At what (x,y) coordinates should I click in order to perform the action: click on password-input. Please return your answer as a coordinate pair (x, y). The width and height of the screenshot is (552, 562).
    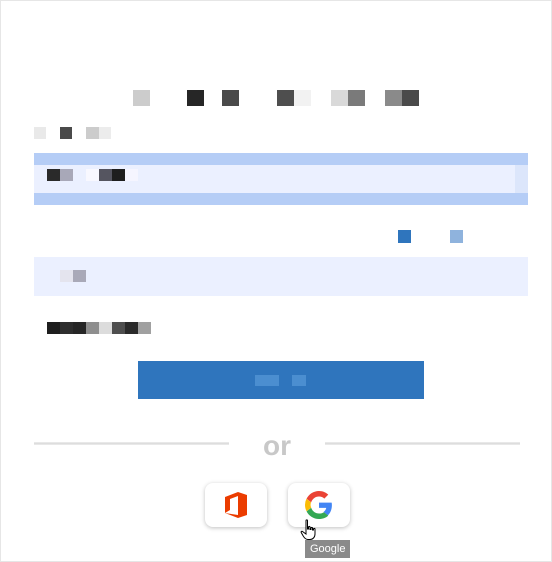
    Looking at the image, I should click on (281, 276).